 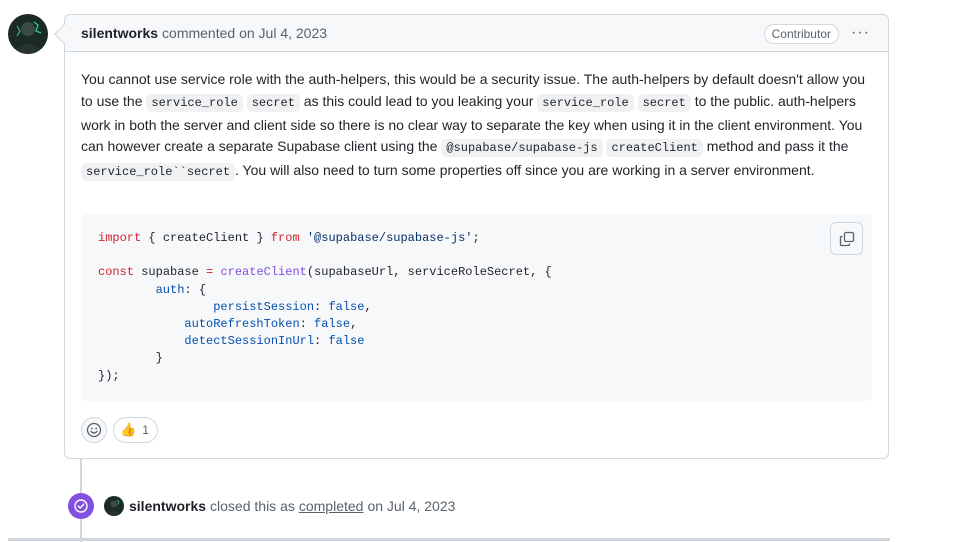 What do you see at coordinates (159, 358) in the screenshot?
I see `code-token: }` at bounding box center [159, 358].